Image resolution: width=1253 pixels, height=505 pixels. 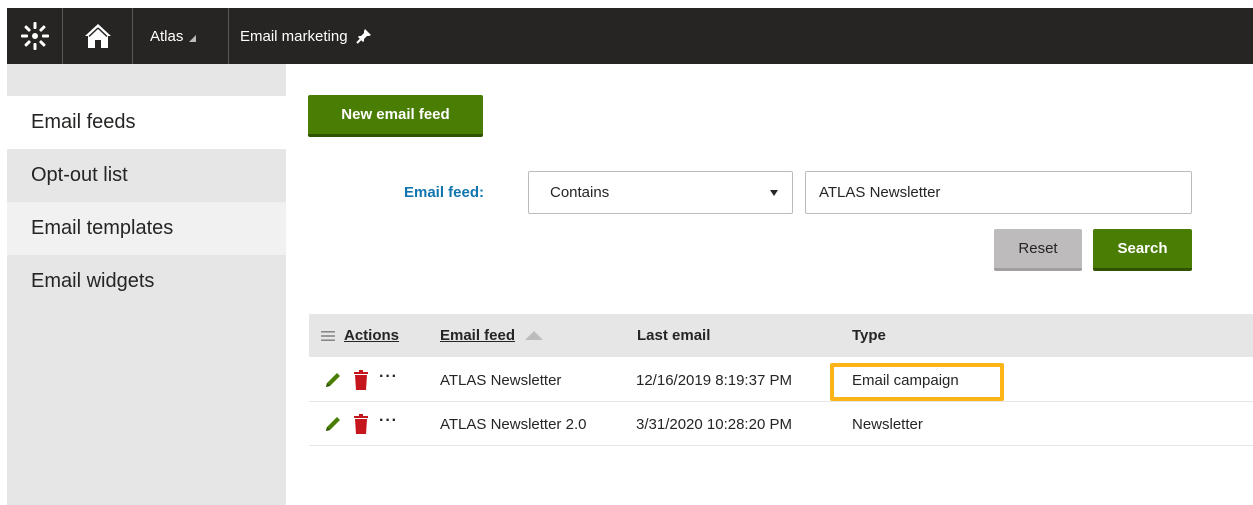 I want to click on sidebar-item-label: Email feeds, so click(x=83, y=122).